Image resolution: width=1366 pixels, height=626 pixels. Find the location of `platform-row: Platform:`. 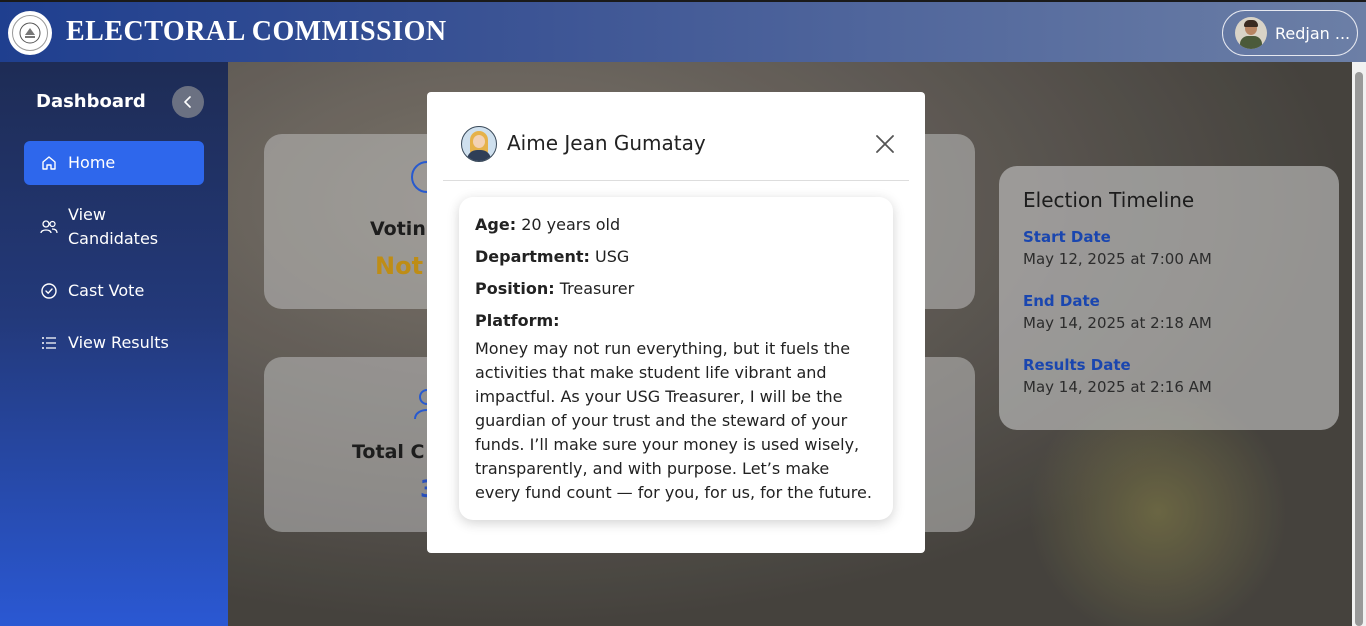

platform-row: Platform: is located at coordinates (676, 321).